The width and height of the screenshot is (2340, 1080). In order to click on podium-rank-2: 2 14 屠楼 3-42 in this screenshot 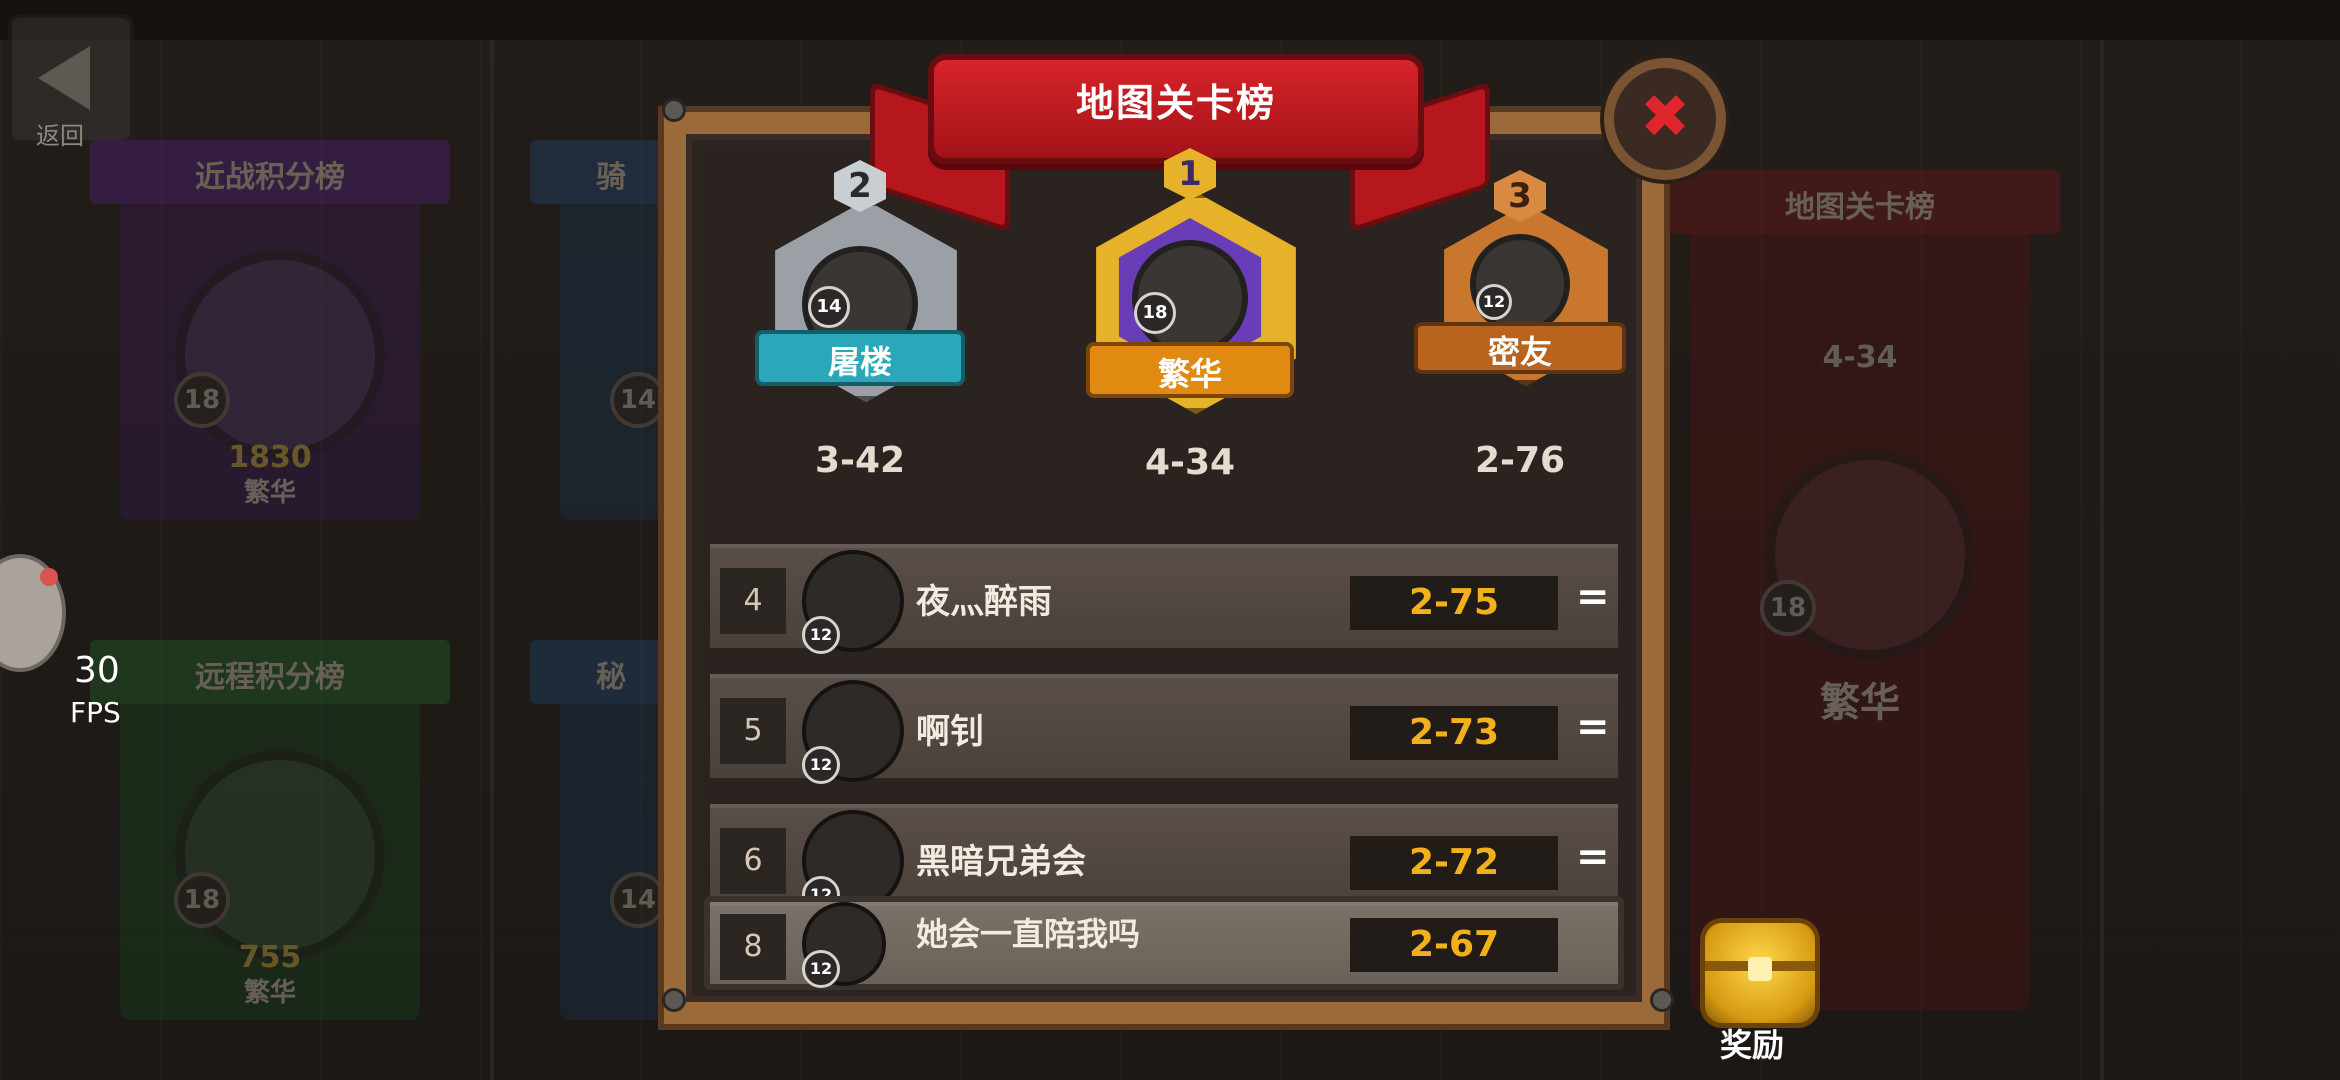, I will do `click(860, 325)`.